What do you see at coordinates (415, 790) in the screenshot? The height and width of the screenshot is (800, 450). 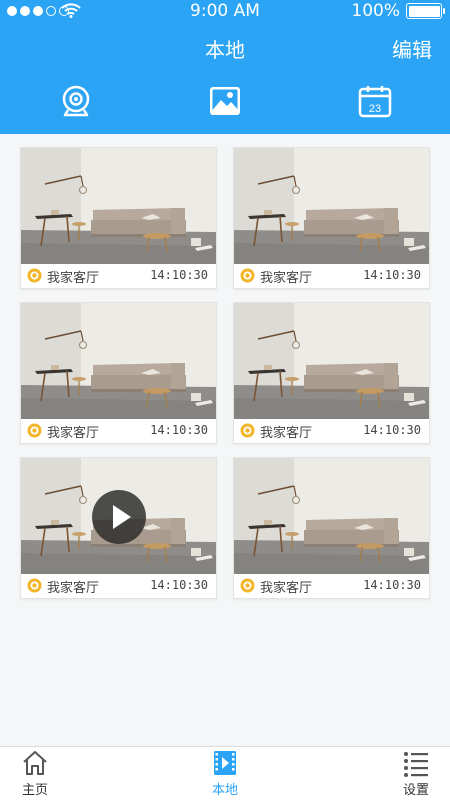 I see `nav-settings-label: 设置` at bounding box center [415, 790].